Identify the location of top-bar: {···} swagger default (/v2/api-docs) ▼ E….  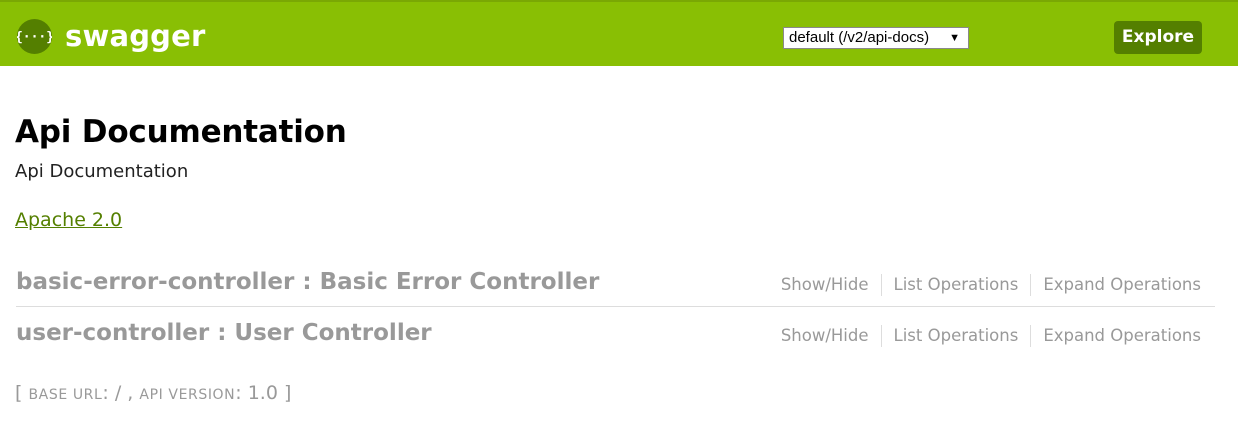
(619, 33).